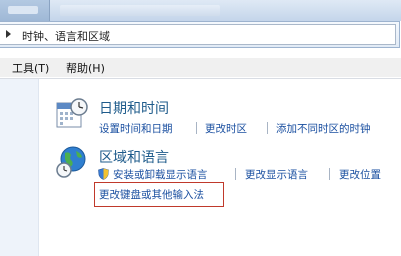  I want to click on right-edge, so click(398, 167).